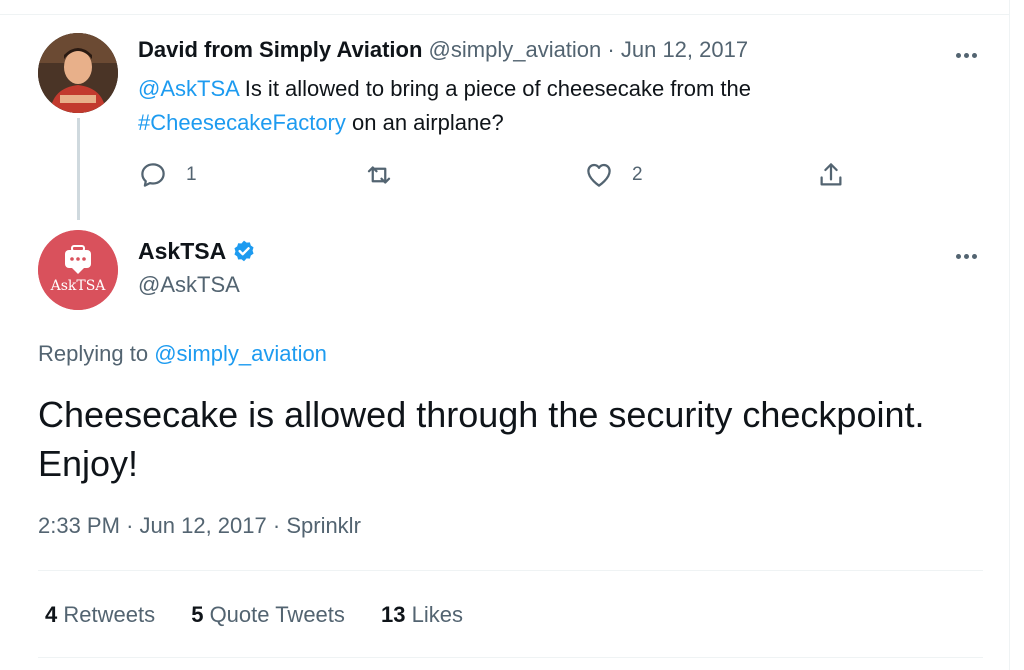 The image size is (1024, 670). I want to click on avatar-label: AskTSA, so click(78, 286).